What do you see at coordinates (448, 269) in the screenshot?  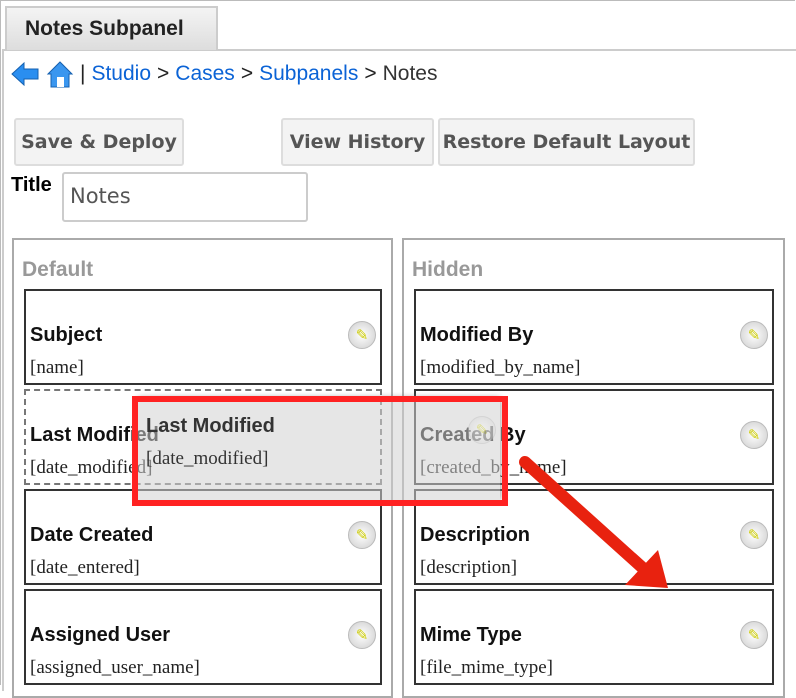 I see `hidden-heading: Hidden` at bounding box center [448, 269].